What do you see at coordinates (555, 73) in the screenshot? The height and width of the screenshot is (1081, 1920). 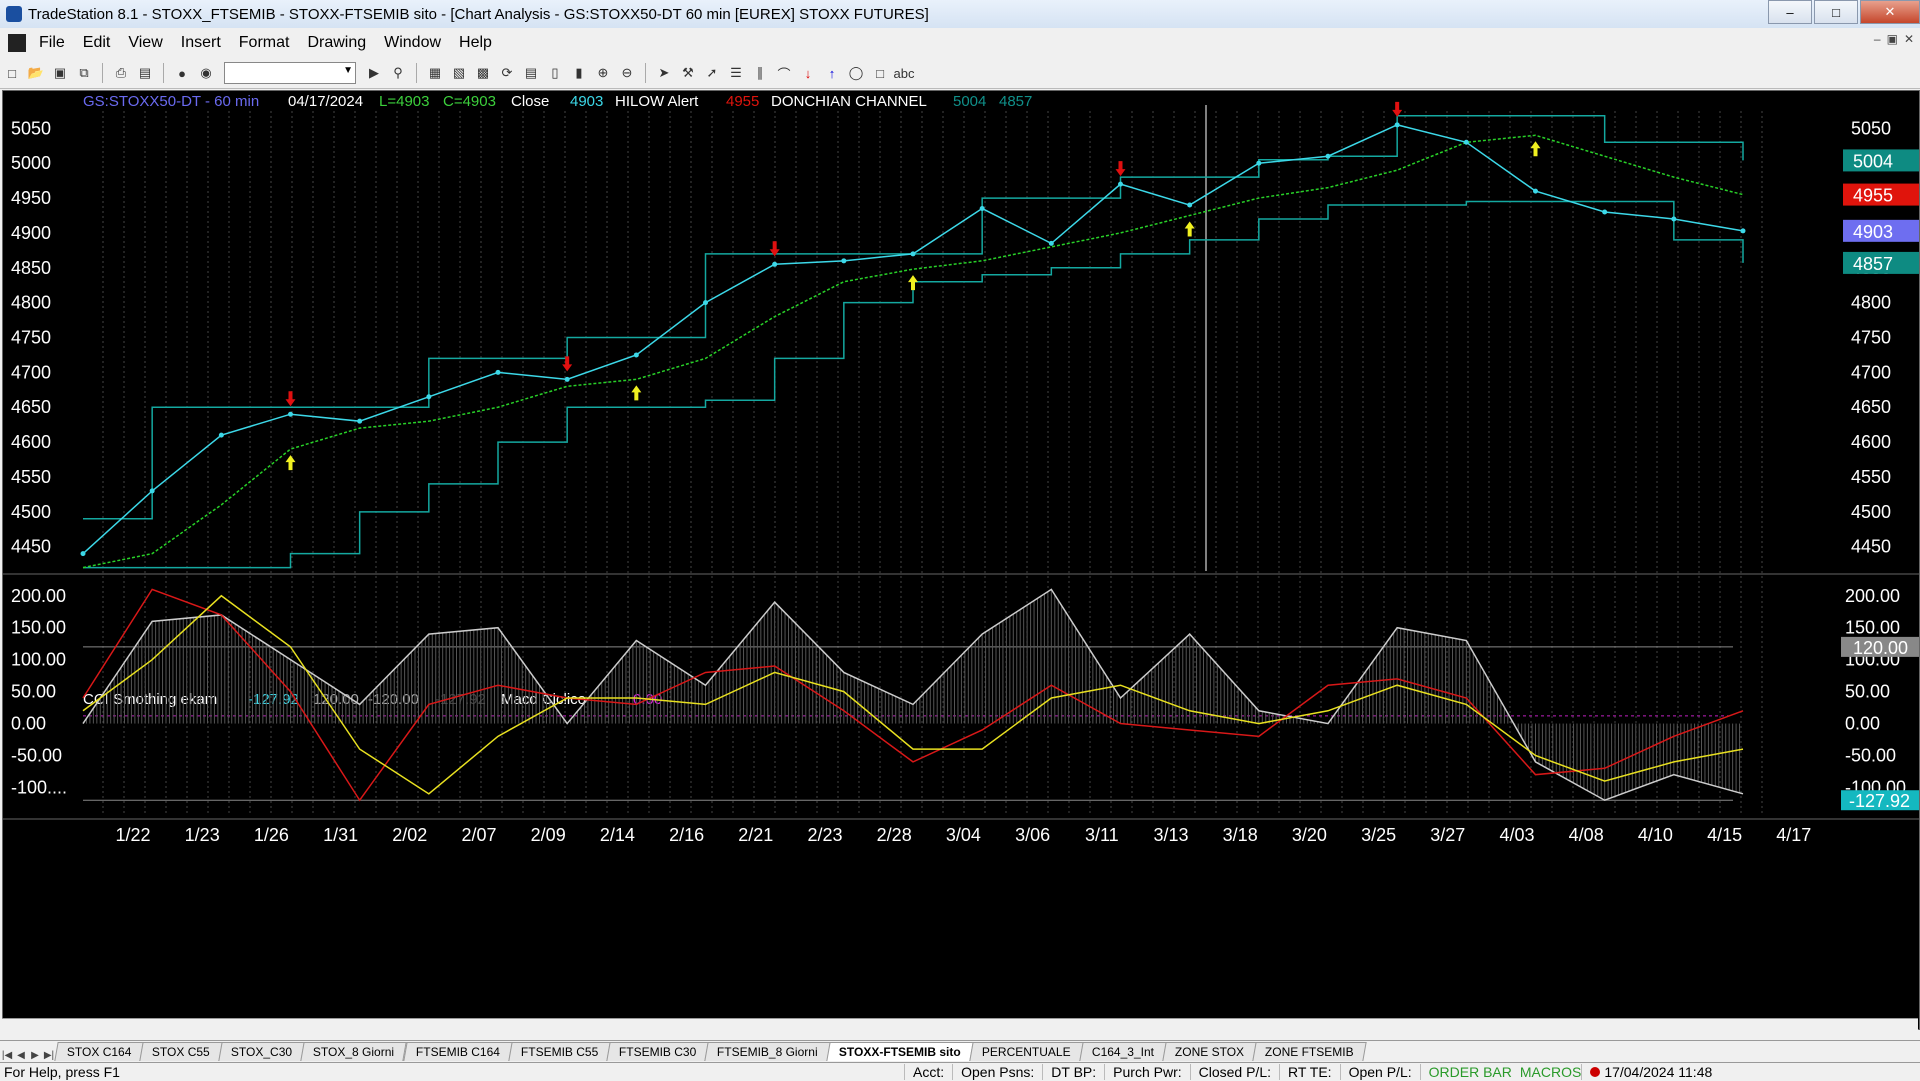 I see `bar-chart-icon: ▯` at bounding box center [555, 73].